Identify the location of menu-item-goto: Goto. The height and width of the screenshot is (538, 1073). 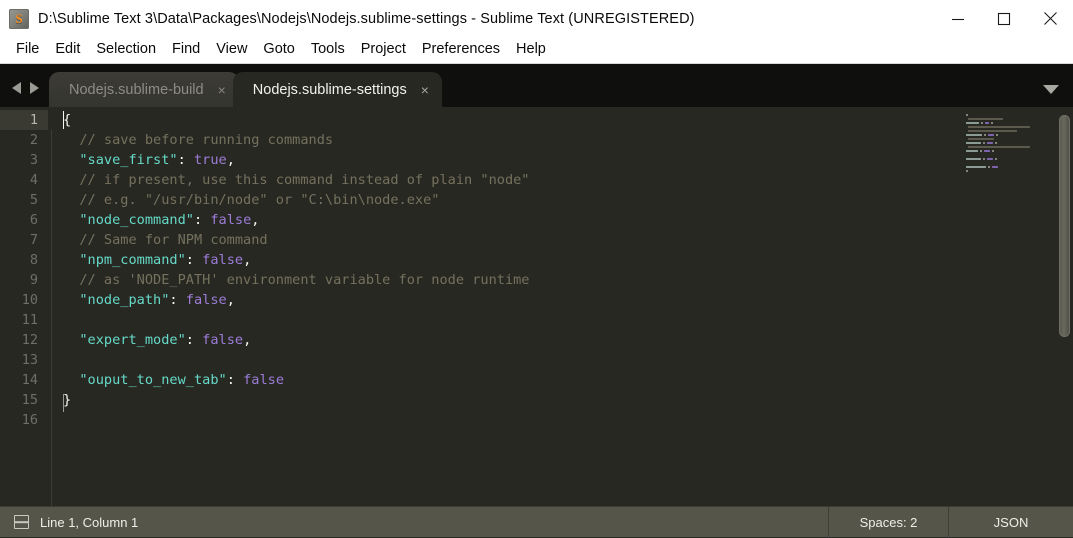
(278, 50).